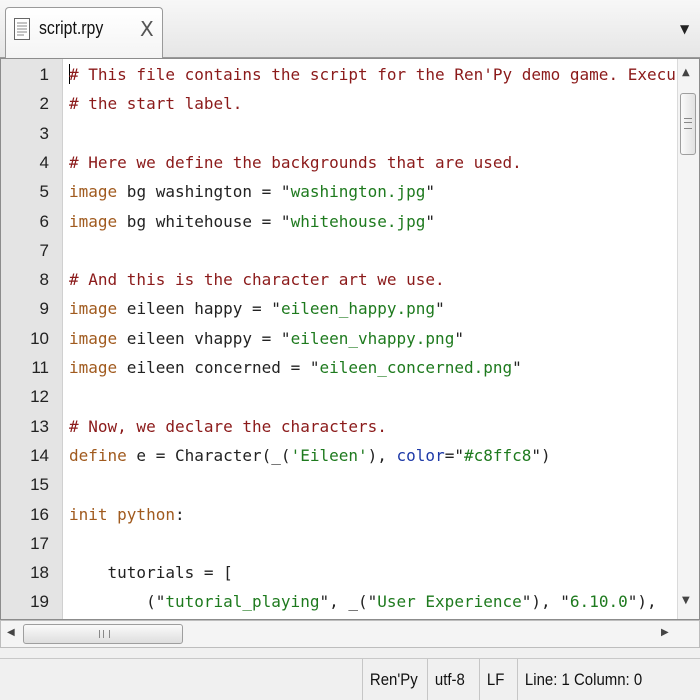 The height and width of the screenshot is (700, 700). What do you see at coordinates (416, 367) in the screenshot?
I see `code-token-string: eileen_concerned.png` at bounding box center [416, 367].